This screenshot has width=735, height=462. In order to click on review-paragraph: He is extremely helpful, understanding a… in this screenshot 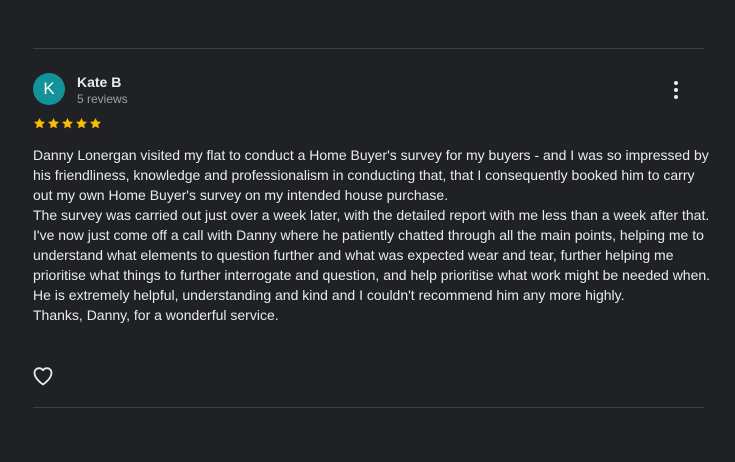, I will do `click(329, 295)`.